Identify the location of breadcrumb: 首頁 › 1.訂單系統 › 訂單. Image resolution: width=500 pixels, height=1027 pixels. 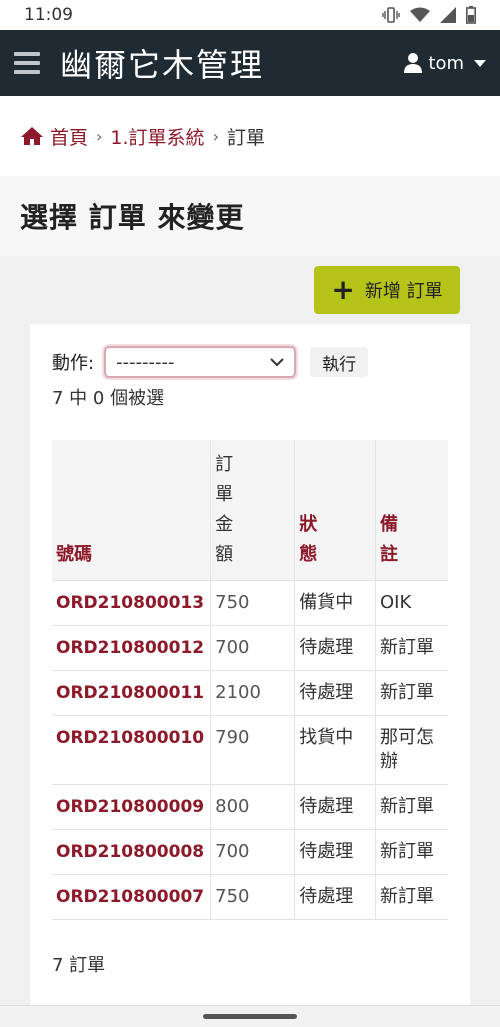
(250, 136).